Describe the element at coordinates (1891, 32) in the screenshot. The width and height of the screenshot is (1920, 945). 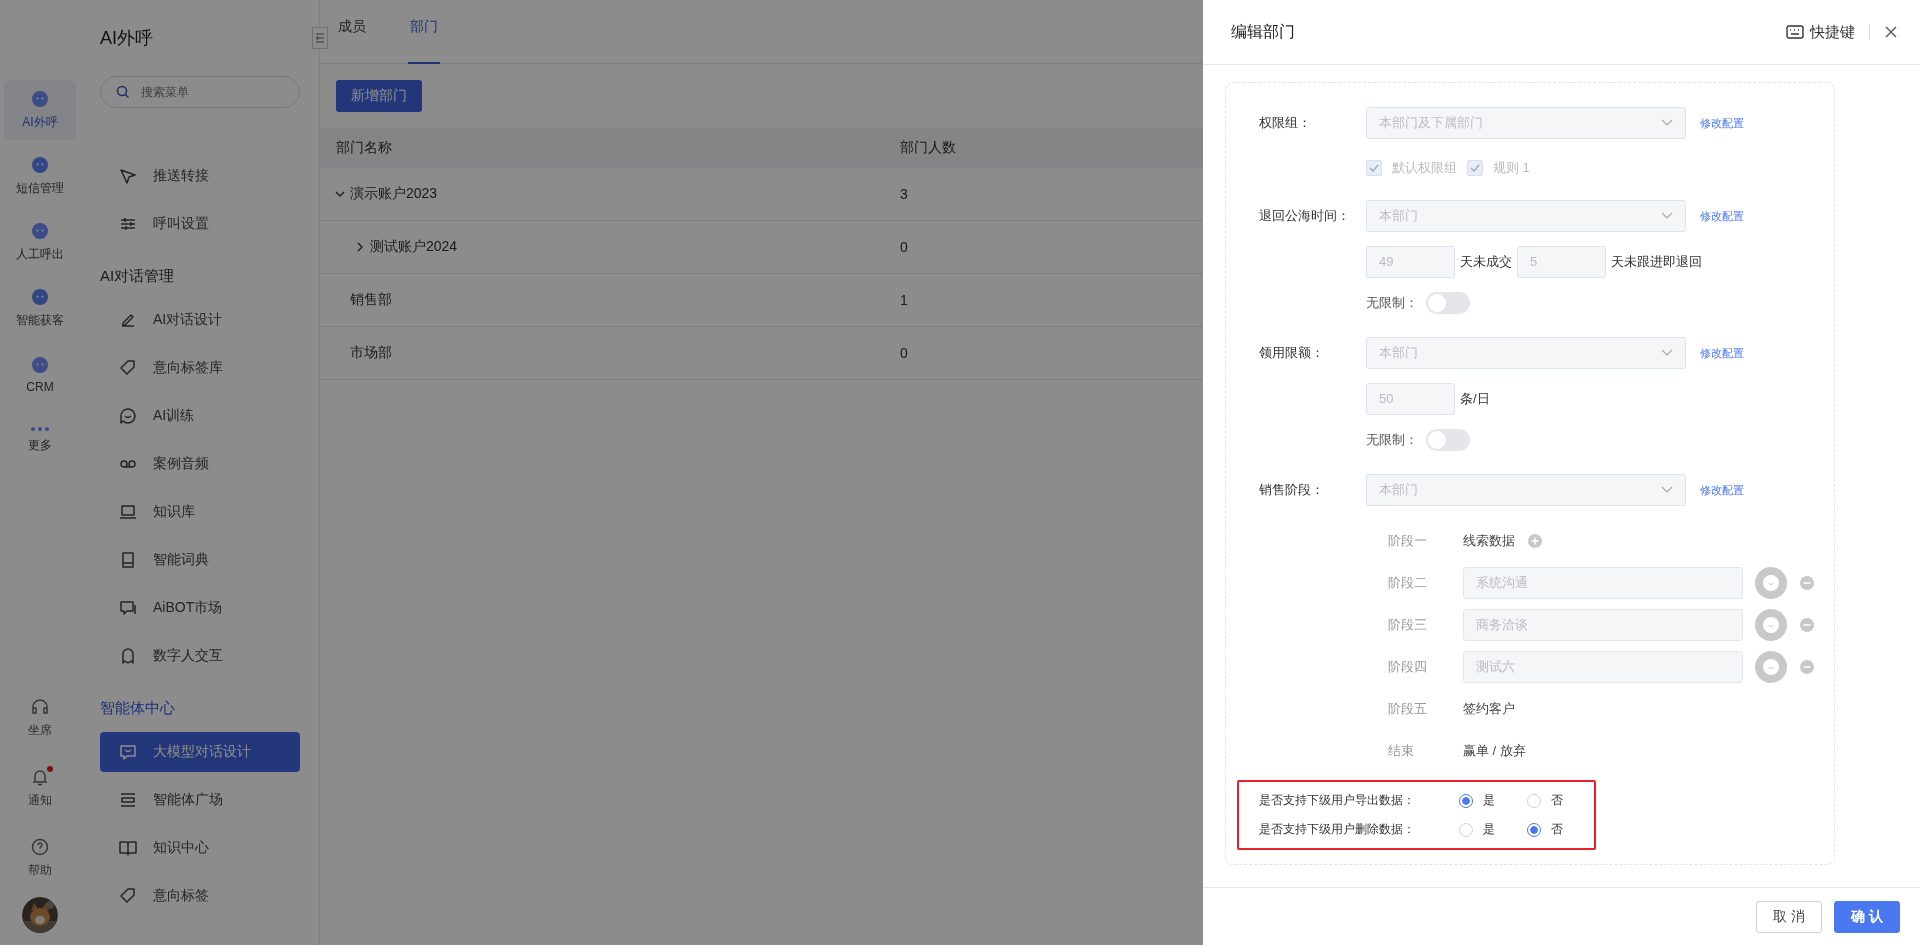
I see `close-icon` at that location.